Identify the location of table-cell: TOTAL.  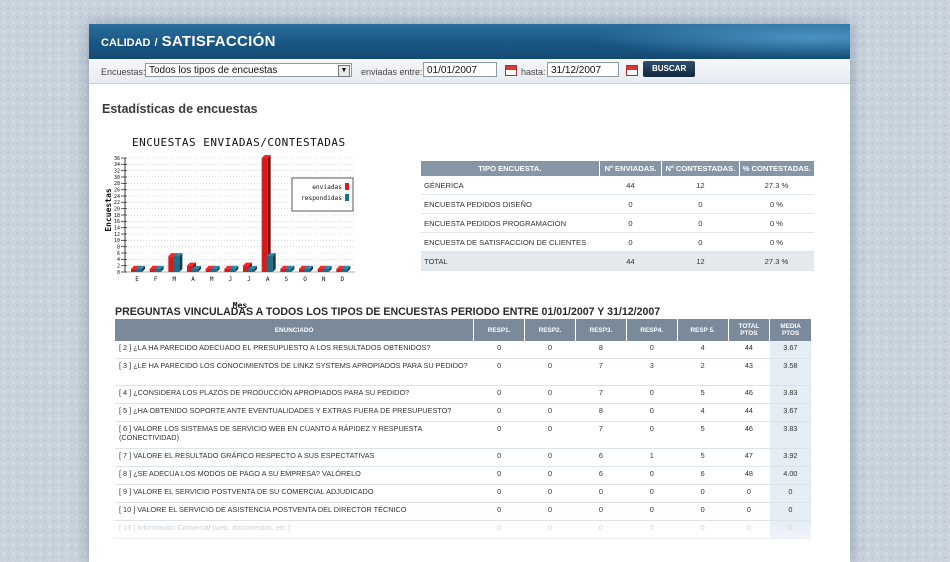
(510, 261).